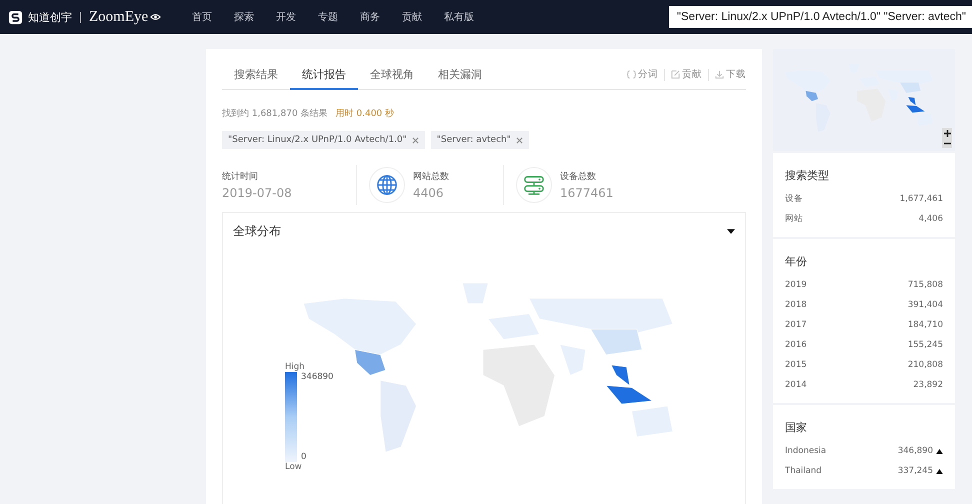 Image resolution: width=972 pixels, height=504 pixels. What do you see at coordinates (807, 175) in the screenshot?
I see `facet-title: 搜索类型` at bounding box center [807, 175].